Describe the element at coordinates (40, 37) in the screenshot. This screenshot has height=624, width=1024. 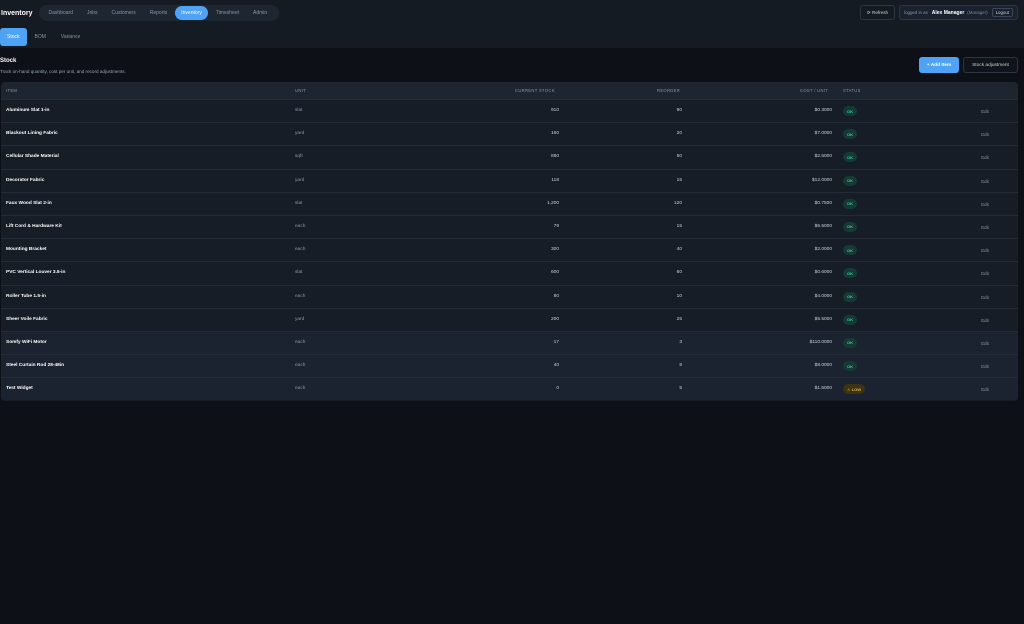
I see `tab-bom: BOM` at that location.